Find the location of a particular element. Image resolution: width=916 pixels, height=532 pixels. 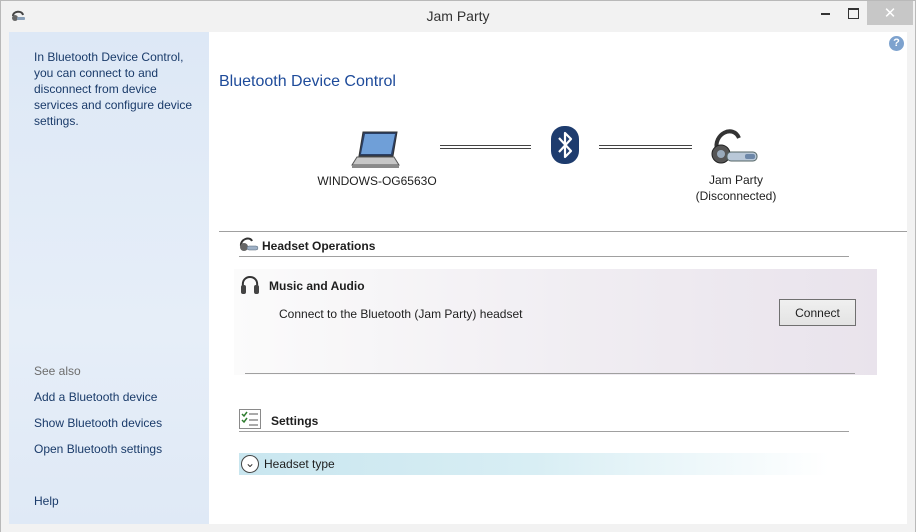

laptop-icon is located at coordinates (376, 151).